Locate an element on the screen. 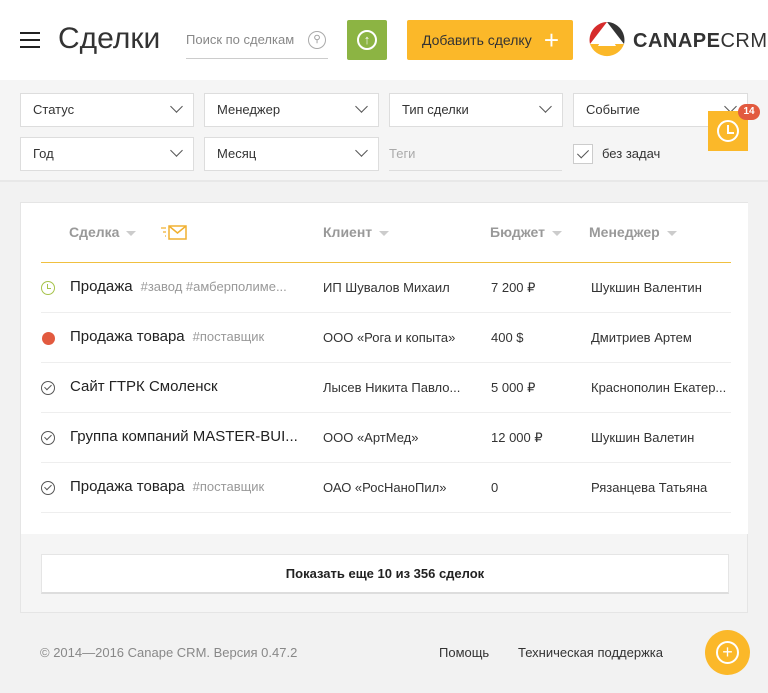  budget-cell: 7 200 ₽ is located at coordinates (513, 287).